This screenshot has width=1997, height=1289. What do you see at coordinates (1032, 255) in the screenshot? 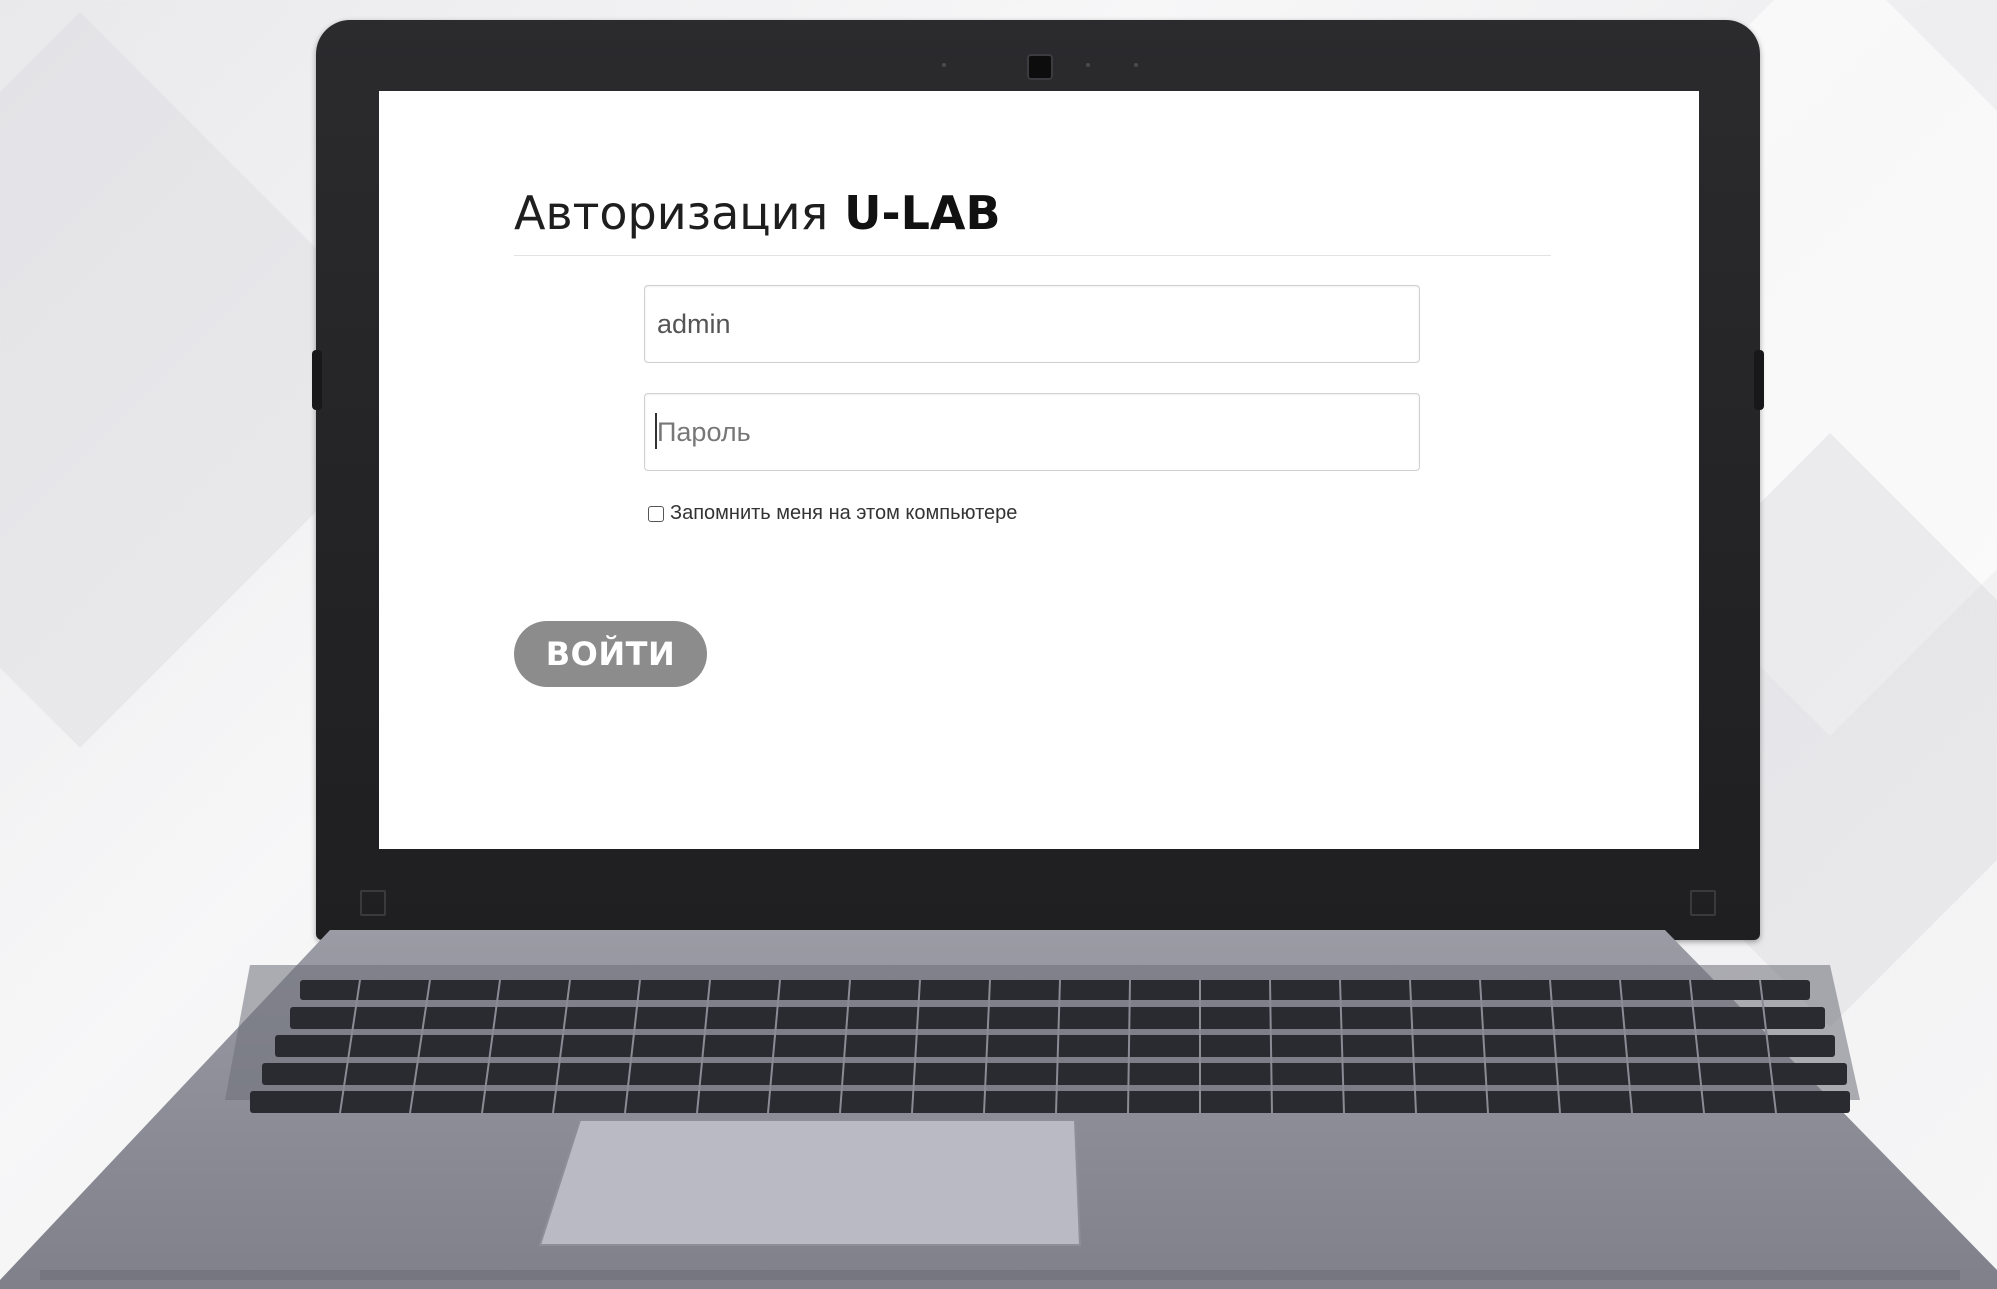
I see `title-divider` at bounding box center [1032, 255].